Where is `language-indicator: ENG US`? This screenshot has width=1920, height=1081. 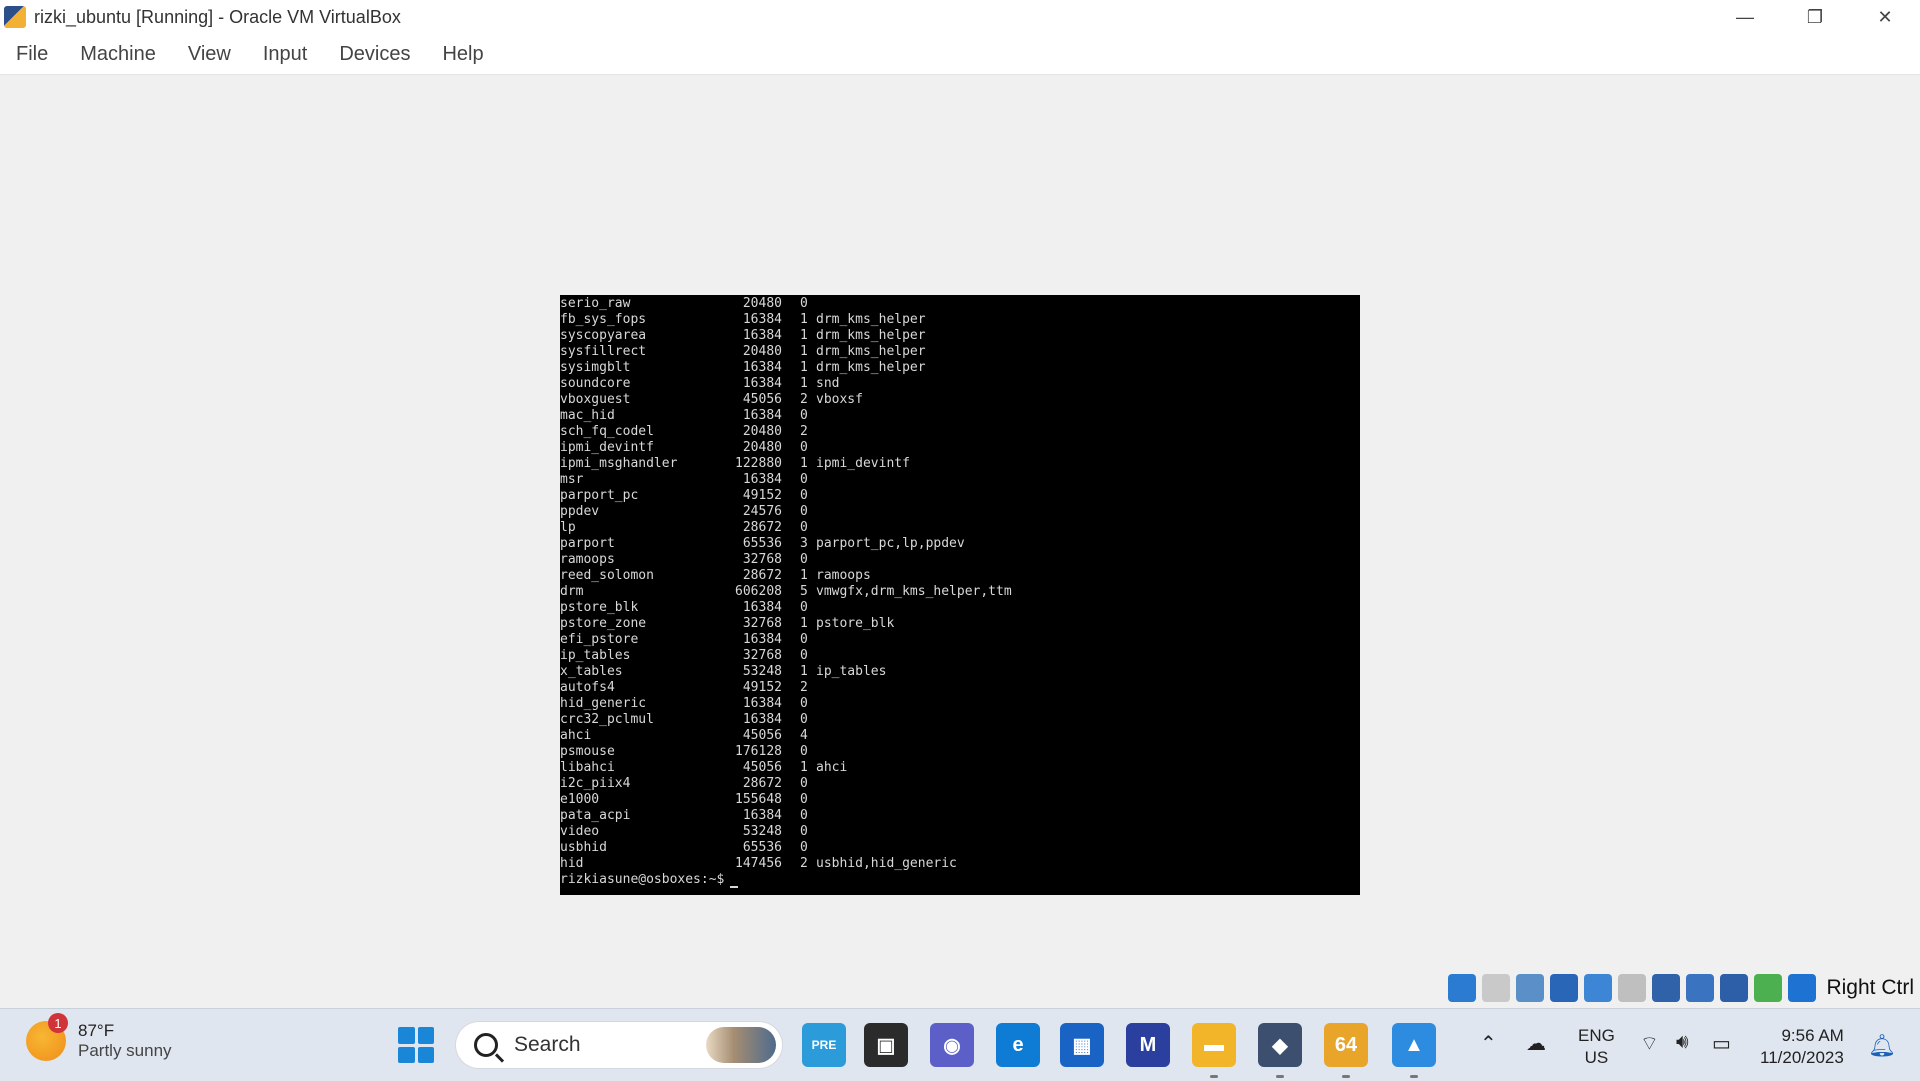
language-indicator: ENG US is located at coordinates (1596, 1047).